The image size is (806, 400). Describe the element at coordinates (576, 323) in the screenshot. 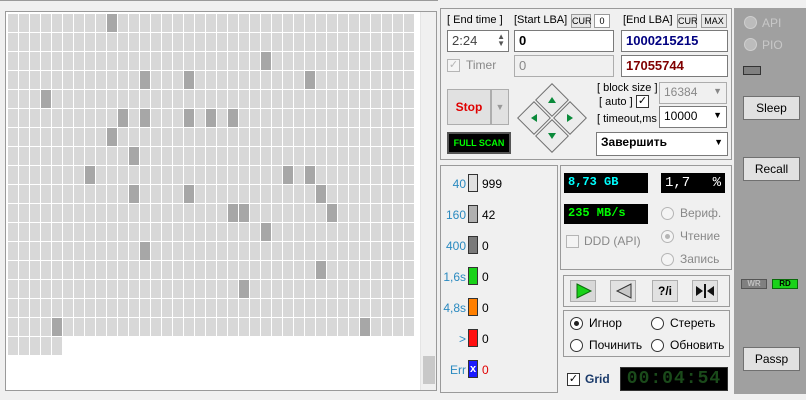

I see `ignore-radio` at that location.